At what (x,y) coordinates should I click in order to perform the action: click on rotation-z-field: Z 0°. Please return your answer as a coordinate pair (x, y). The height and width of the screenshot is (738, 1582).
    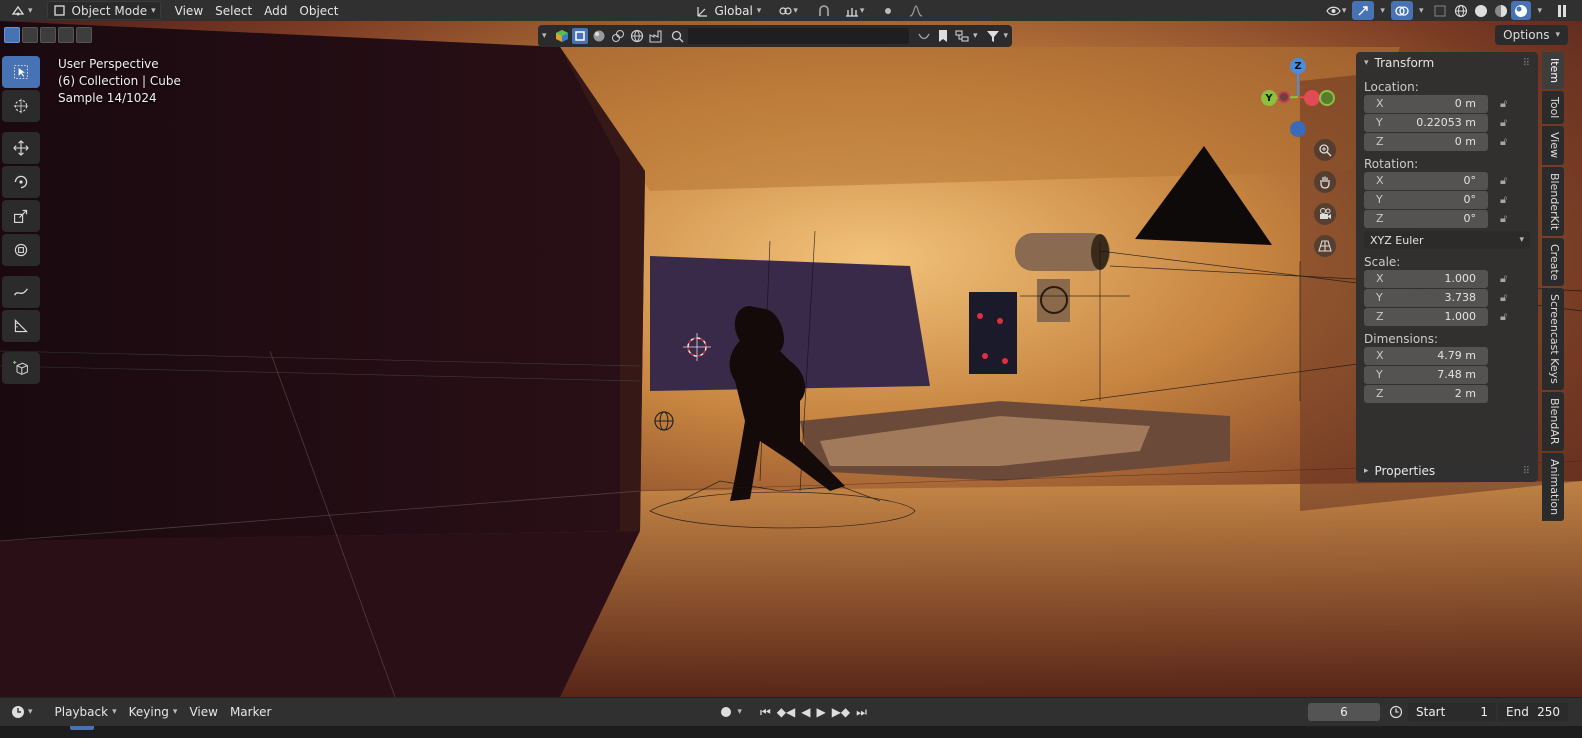
    Looking at the image, I should click on (1426, 218).